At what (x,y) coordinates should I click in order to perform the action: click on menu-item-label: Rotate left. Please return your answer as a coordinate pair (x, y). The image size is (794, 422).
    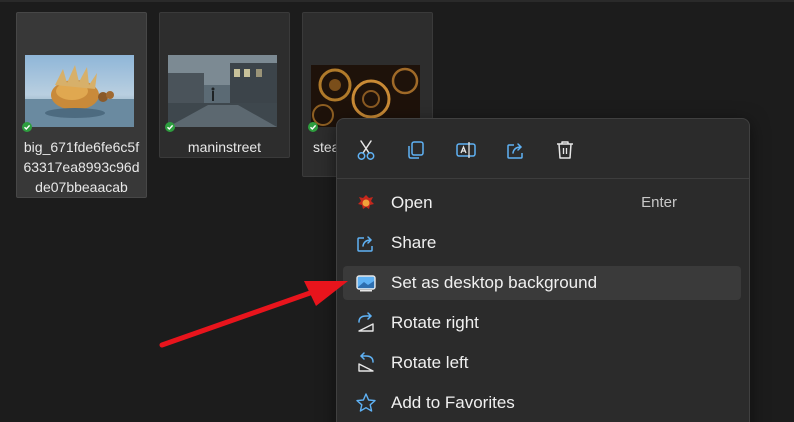
    Looking at the image, I should click on (430, 362).